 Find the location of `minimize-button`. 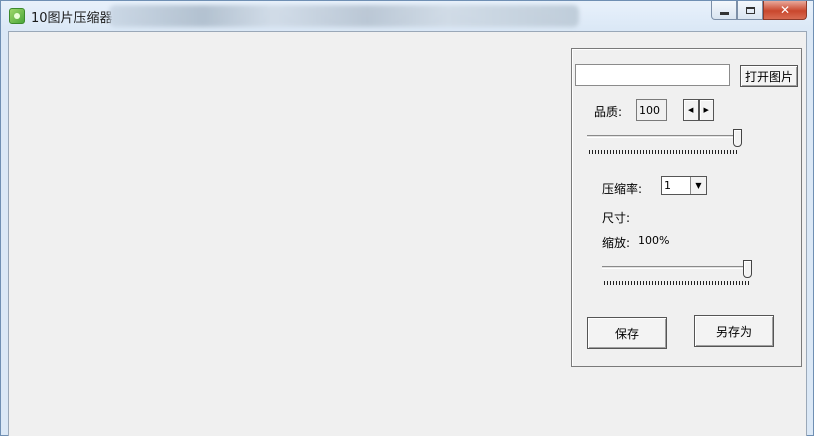

minimize-button is located at coordinates (724, 10).